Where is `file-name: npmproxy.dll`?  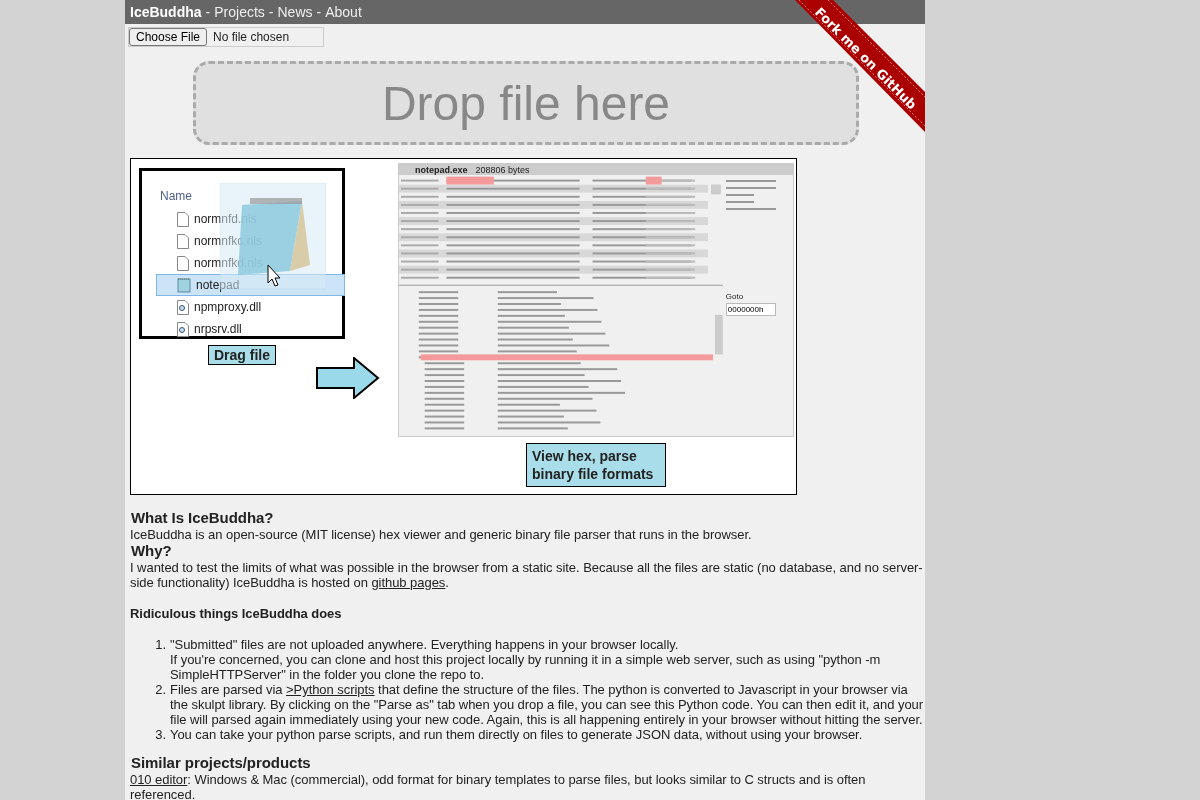
file-name: npmproxy.dll is located at coordinates (228, 307).